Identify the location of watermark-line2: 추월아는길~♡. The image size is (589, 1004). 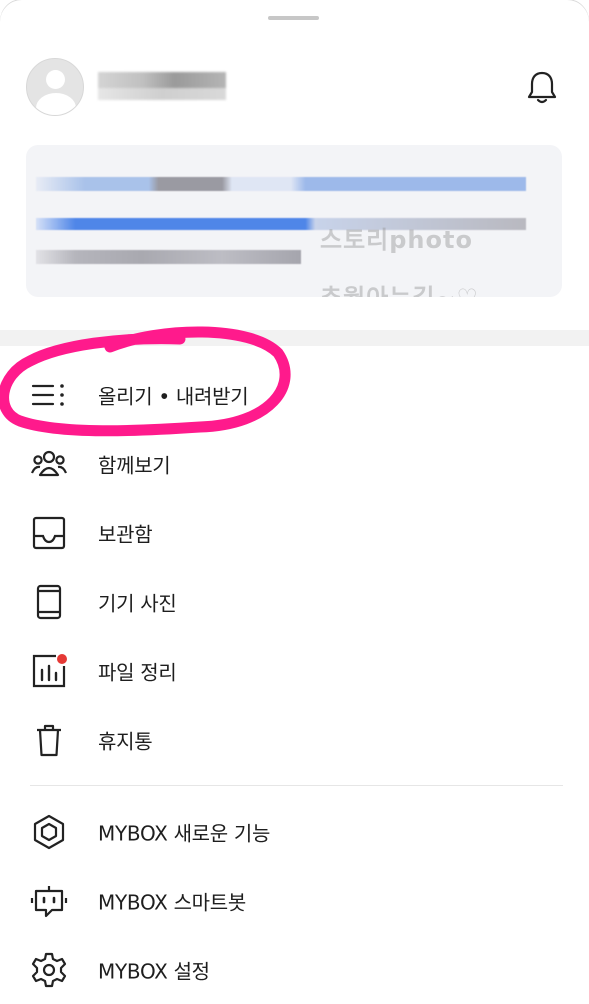
(399, 287).